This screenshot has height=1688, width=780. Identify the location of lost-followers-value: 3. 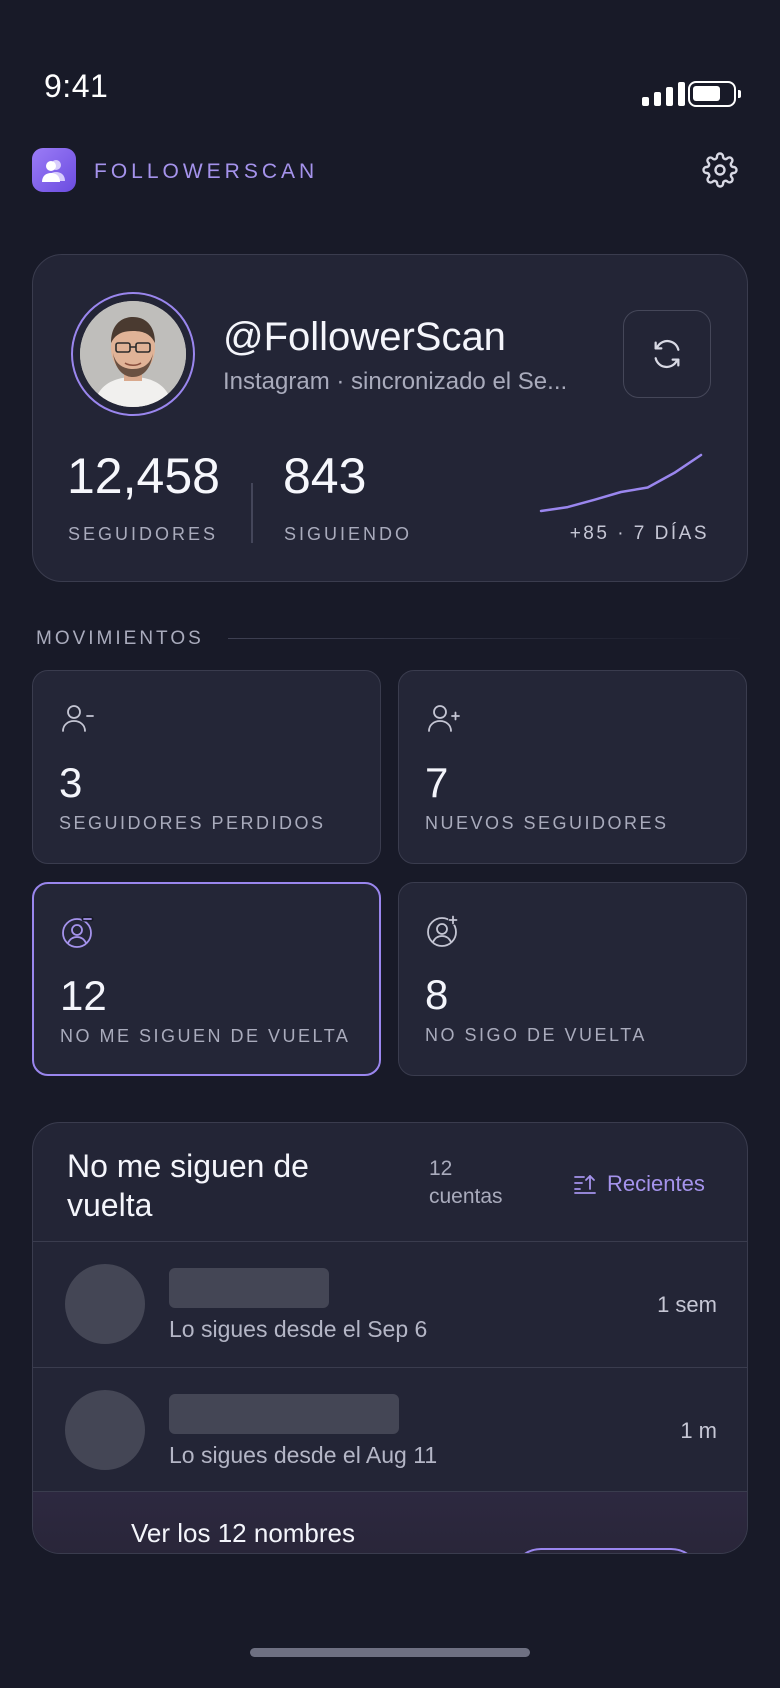
(71, 782).